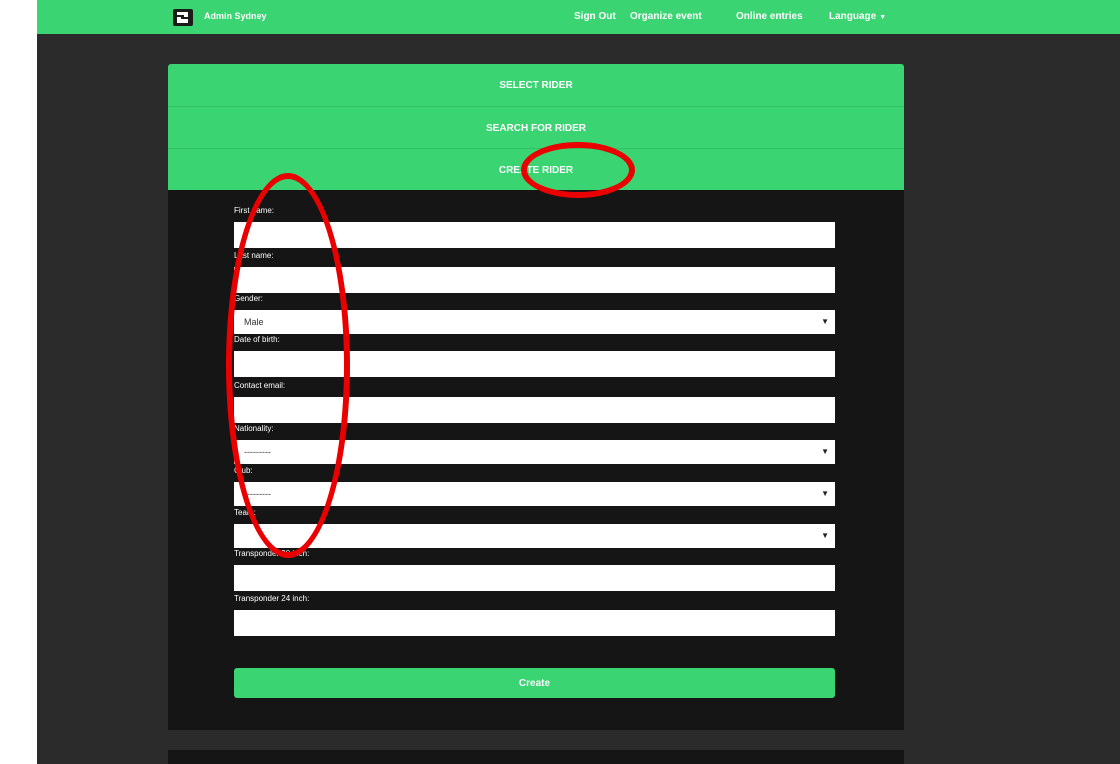 Image resolution: width=1120 pixels, height=764 pixels. What do you see at coordinates (534, 578) in the screenshot?
I see `transponder-20-input` at bounding box center [534, 578].